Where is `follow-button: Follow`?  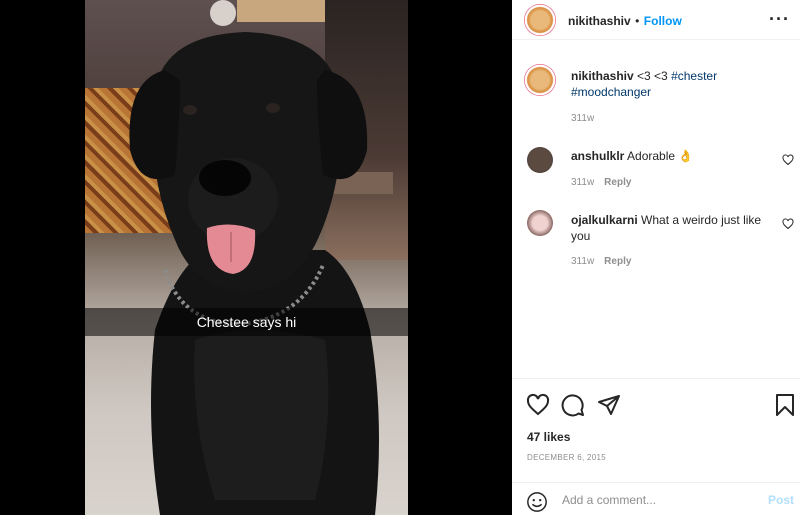 follow-button: Follow is located at coordinates (663, 21).